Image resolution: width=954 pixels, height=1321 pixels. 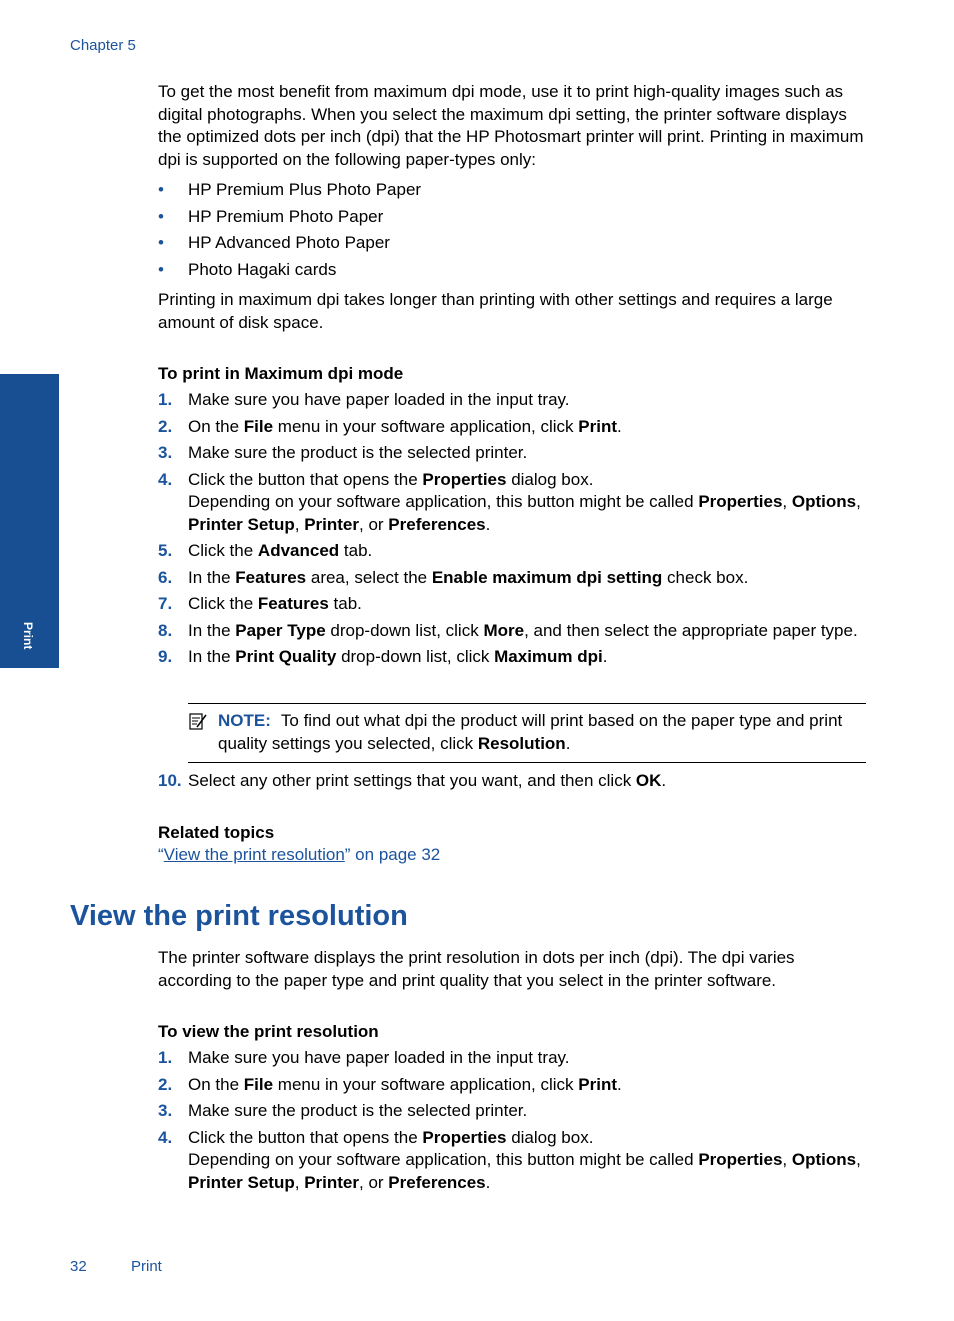 I want to click on procedure1-title: To print in Maximum dpi mode, so click(x=281, y=373).